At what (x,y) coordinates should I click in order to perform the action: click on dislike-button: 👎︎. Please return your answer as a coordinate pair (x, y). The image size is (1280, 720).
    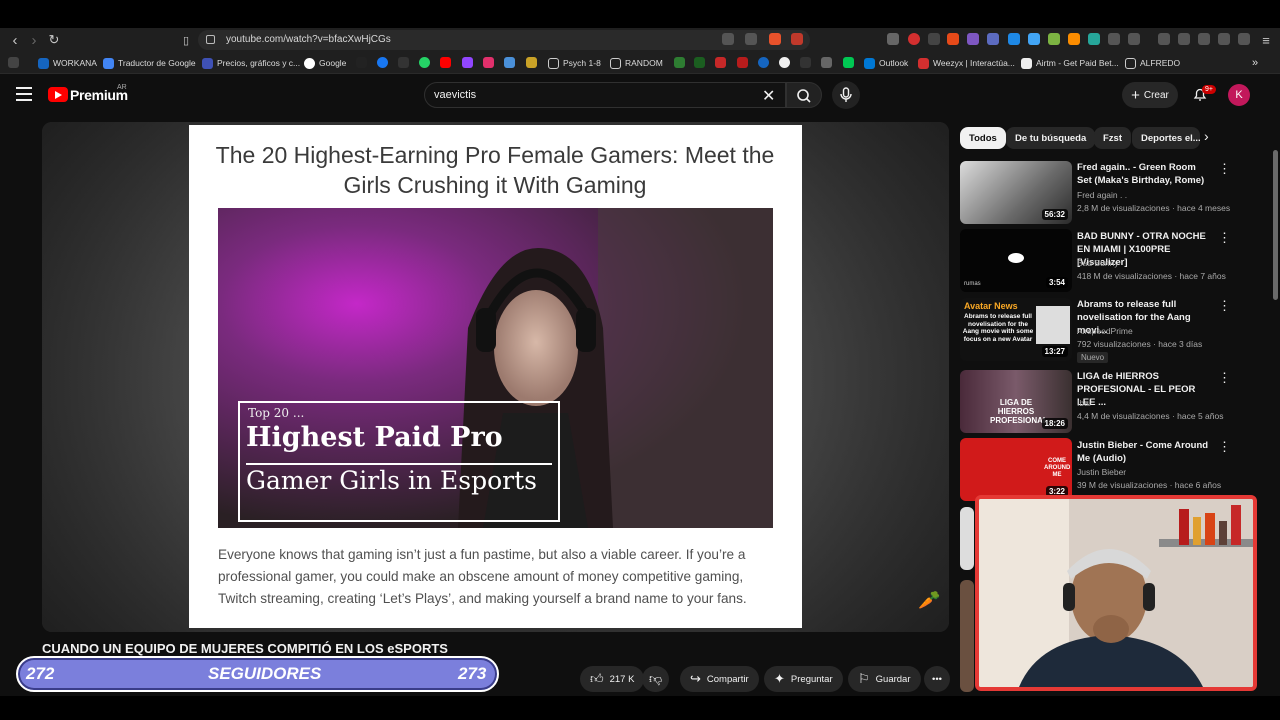
    Looking at the image, I should click on (656, 679).